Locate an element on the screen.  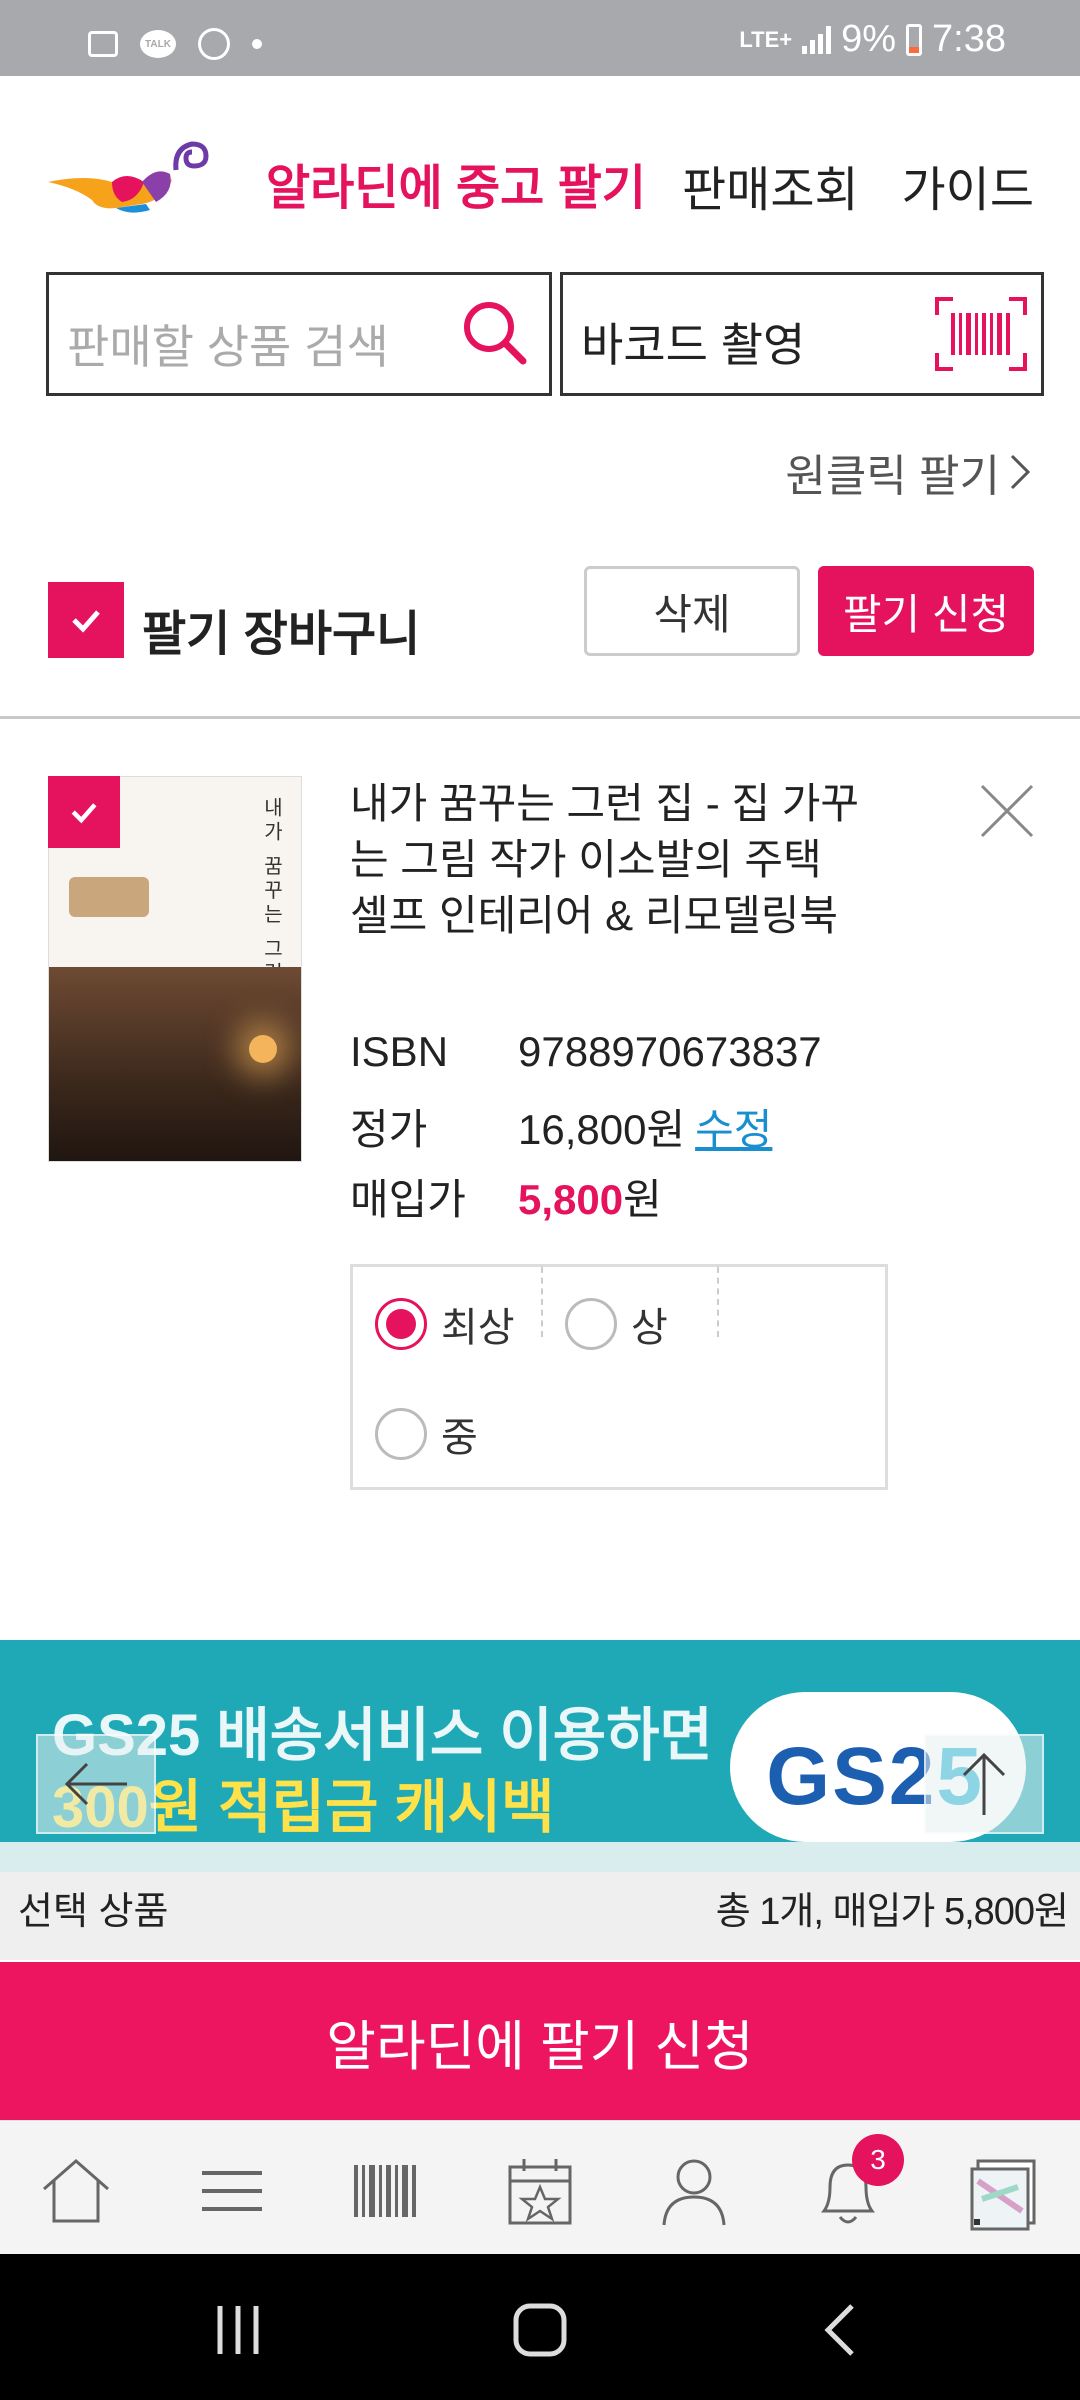
buy-price-row: 매입가 5,800 원 is located at coordinates (506, 1196).